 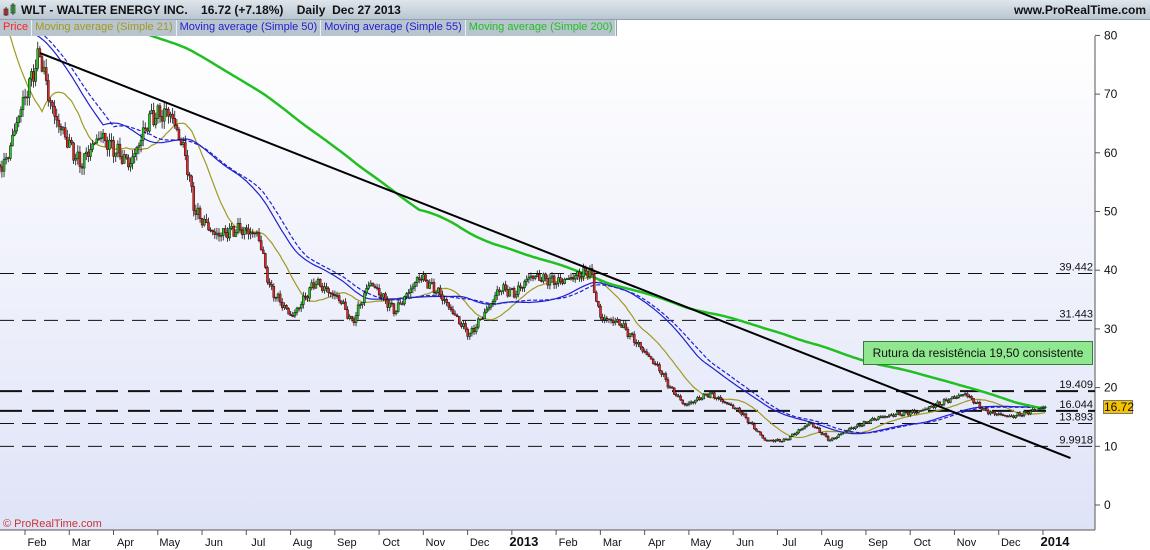 I want to click on legend-price: Price, so click(x=16, y=28).